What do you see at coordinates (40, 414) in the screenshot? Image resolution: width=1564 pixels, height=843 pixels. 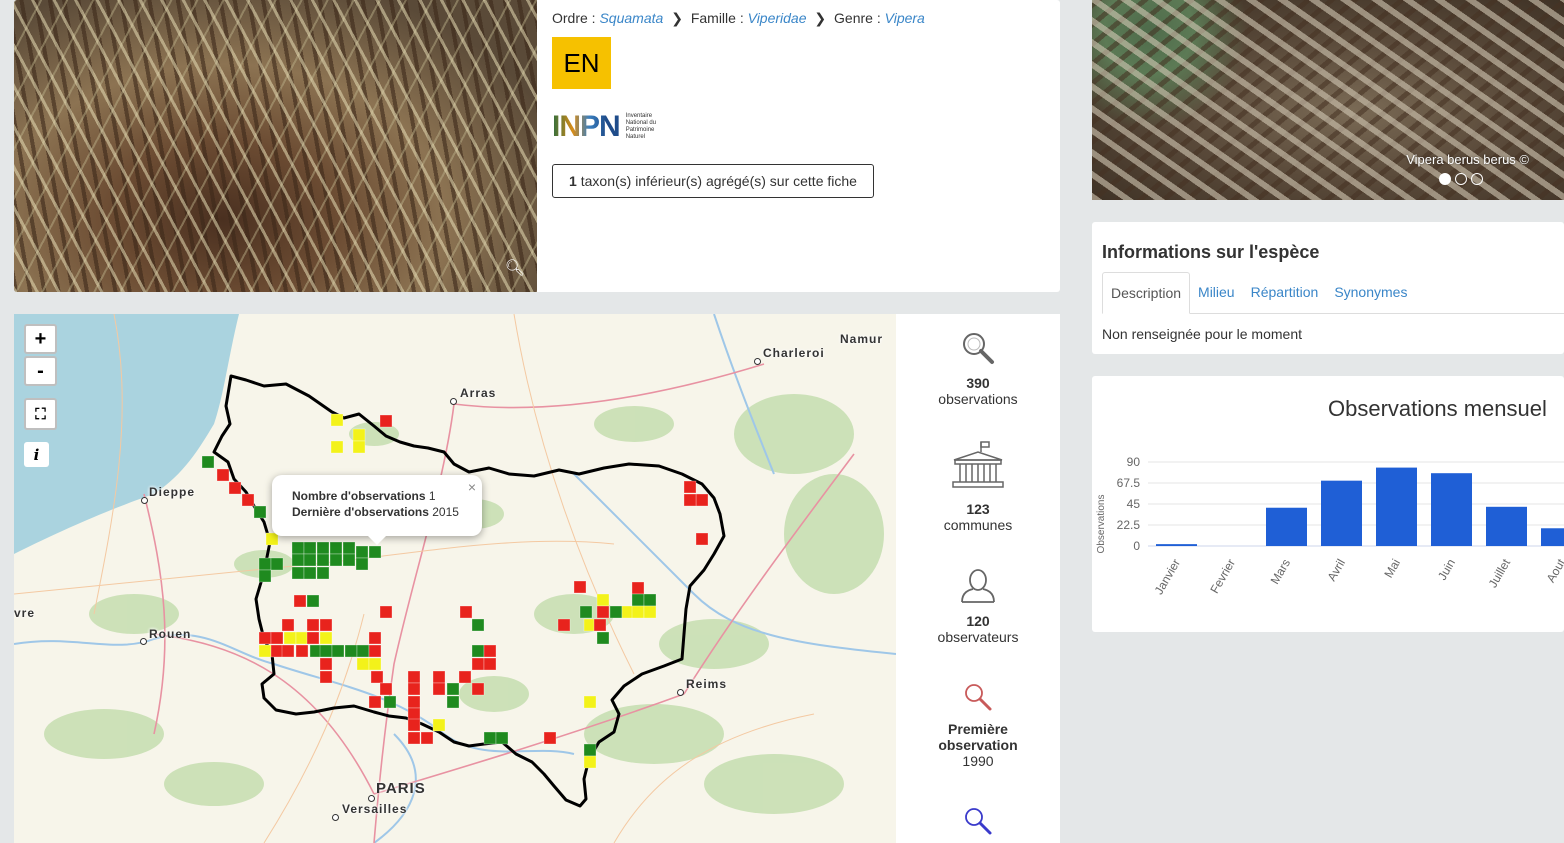 I see `fullscreen-icon: ⛶` at bounding box center [40, 414].